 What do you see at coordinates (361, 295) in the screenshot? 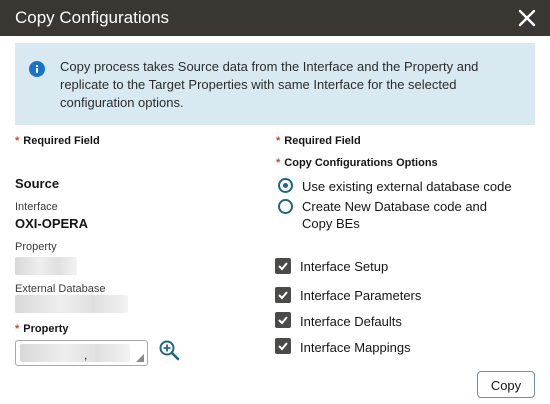
I see `checkbox-interface-parameters-label: Interface Parameters` at bounding box center [361, 295].